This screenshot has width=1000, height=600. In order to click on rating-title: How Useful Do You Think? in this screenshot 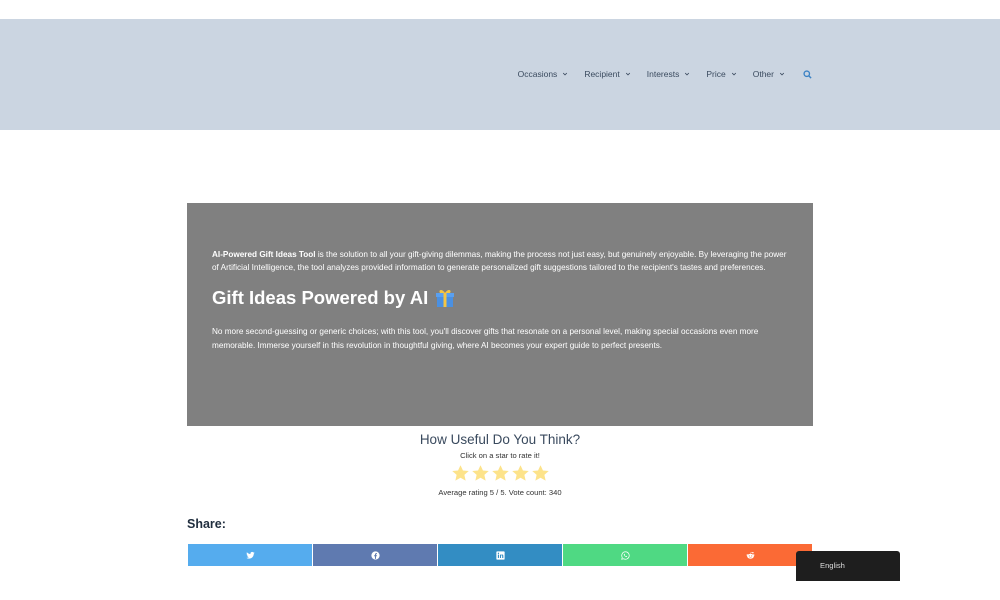, I will do `click(500, 439)`.